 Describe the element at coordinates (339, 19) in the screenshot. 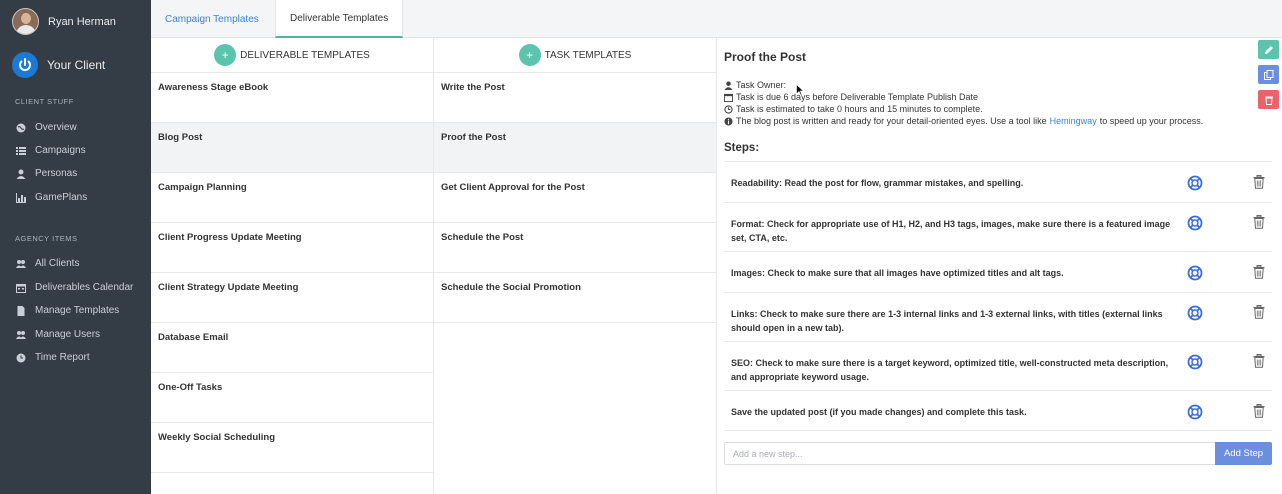

I see `tab-deliverable-templates: Deliverable Templates` at that location.